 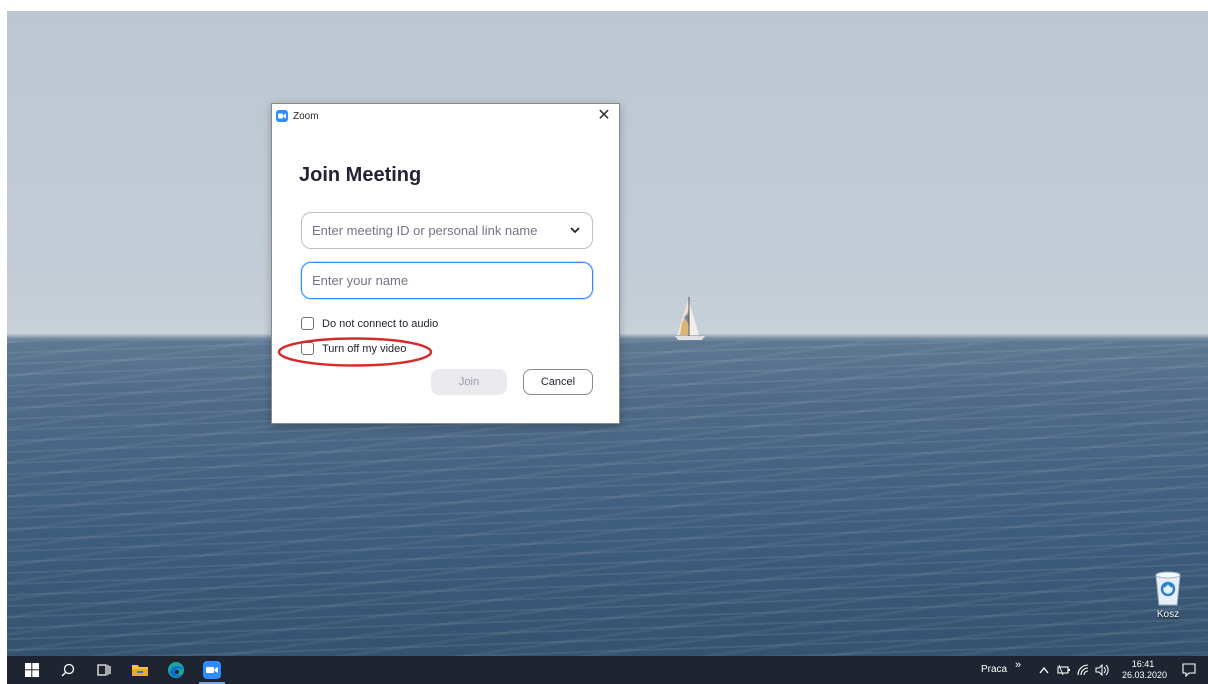 What do you see at coordinates (437, 230) in the screenshot?
I see `meeting-id-input` at bounding box center [437, 230].